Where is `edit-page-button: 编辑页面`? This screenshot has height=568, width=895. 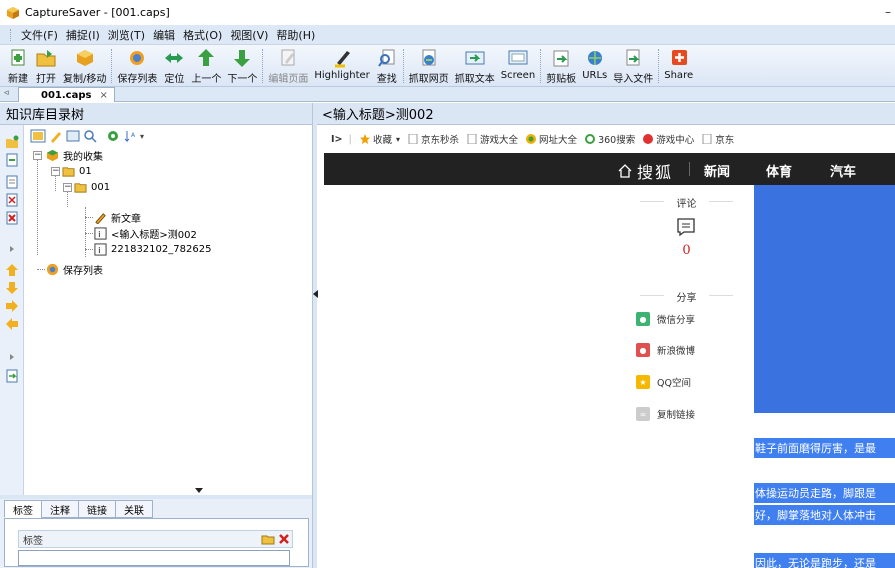 edit-page-button: 编辑页面 is located at coordinates (288, 65).